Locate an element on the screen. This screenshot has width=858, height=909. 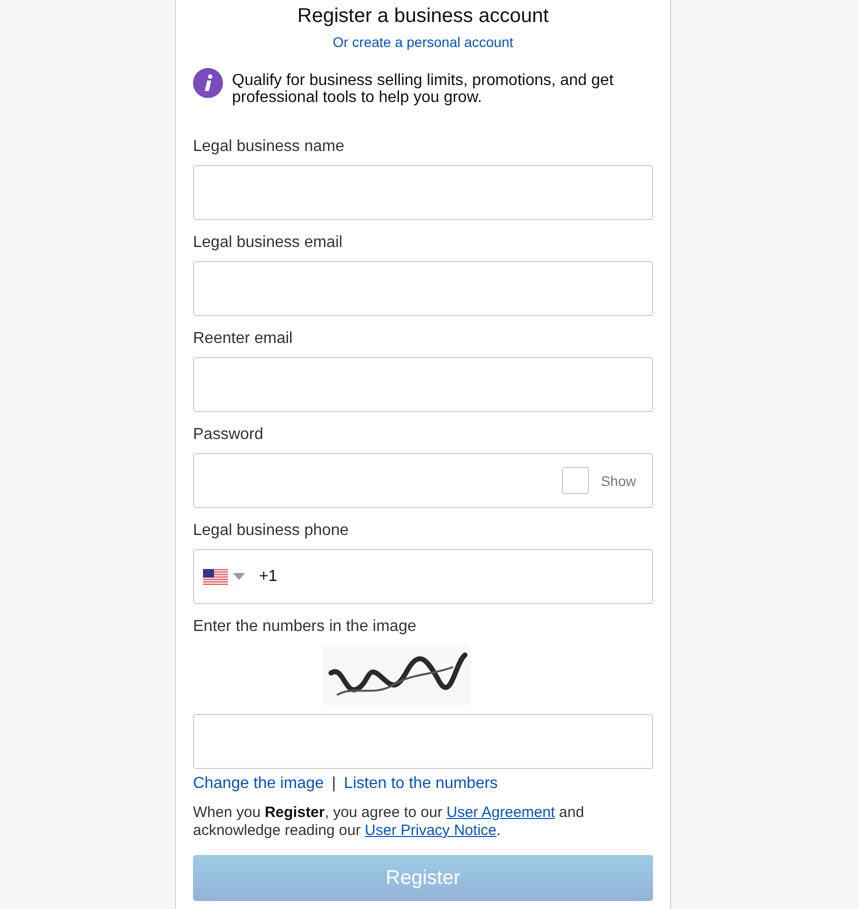
captcha-input-field is located at coordinates (423, 741).